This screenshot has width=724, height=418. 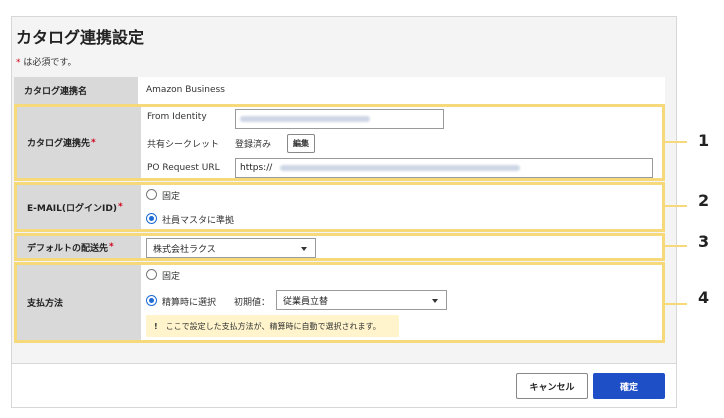 What do you see at coordinates (59, 144) in the screenshot?
I see `catalog-dest-label-text: カタログ連携先` at bounding box center [59, 144].